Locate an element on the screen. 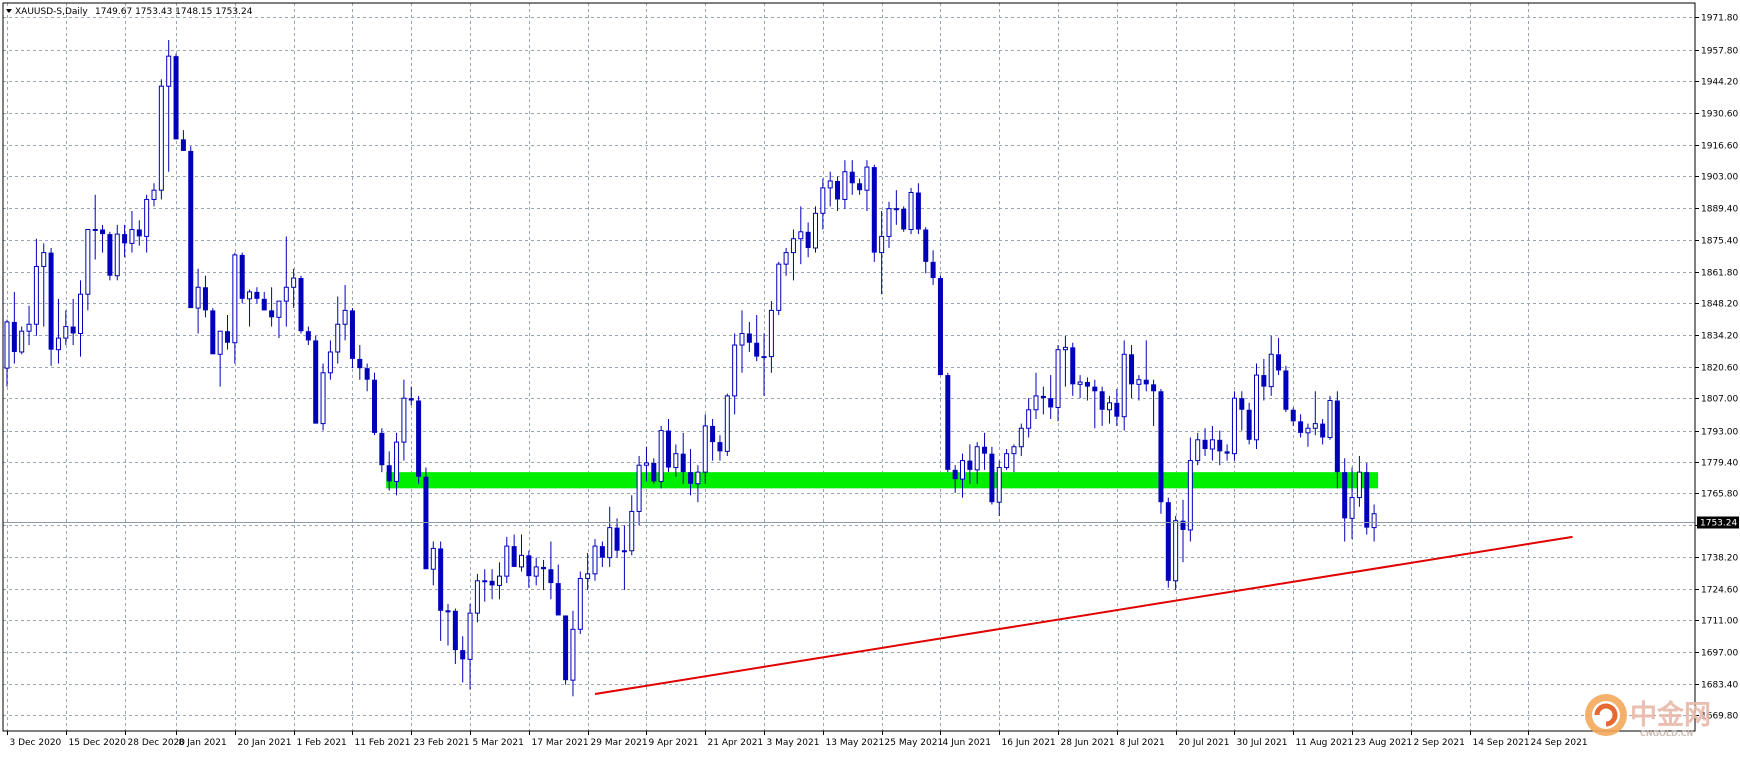 This screenshot has width=1740, height=763. ohlc-readout: 1749.67 1753.43 1748.15 1753.24 is located at coordinates (174, 12).